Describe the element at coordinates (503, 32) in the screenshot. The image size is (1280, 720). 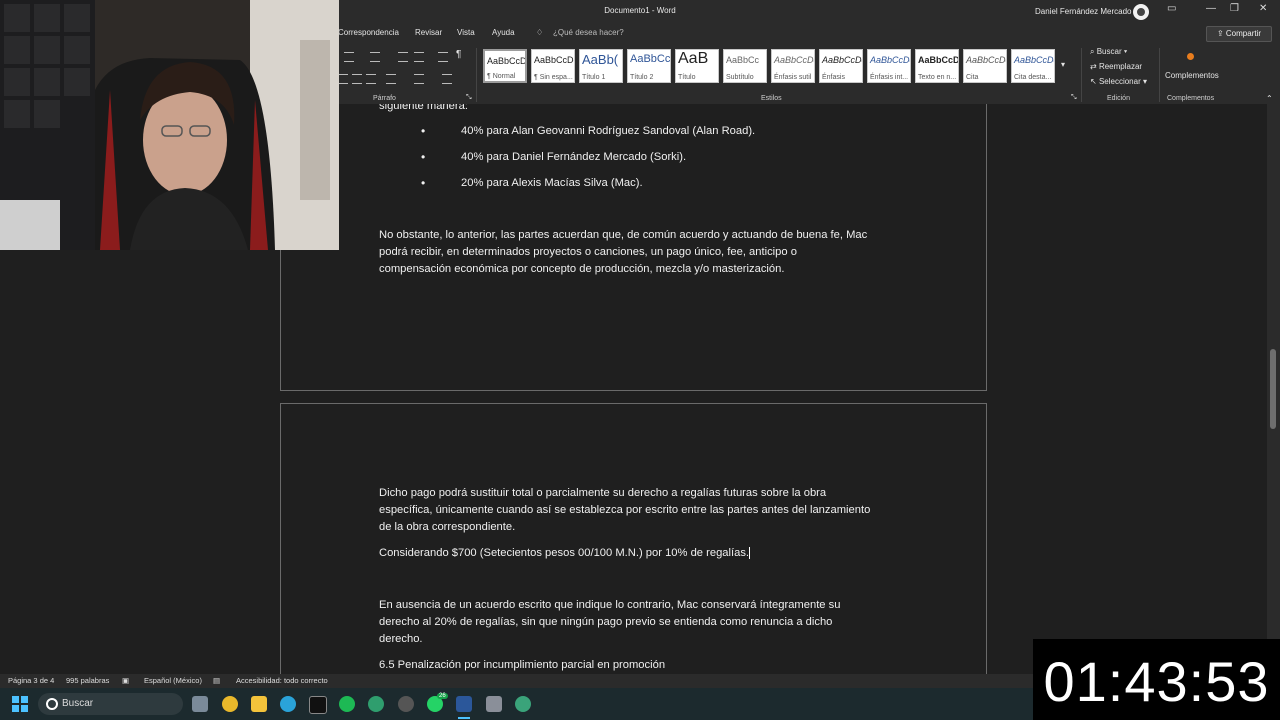
I see `tab-ayuda: Ayuda` at that location.